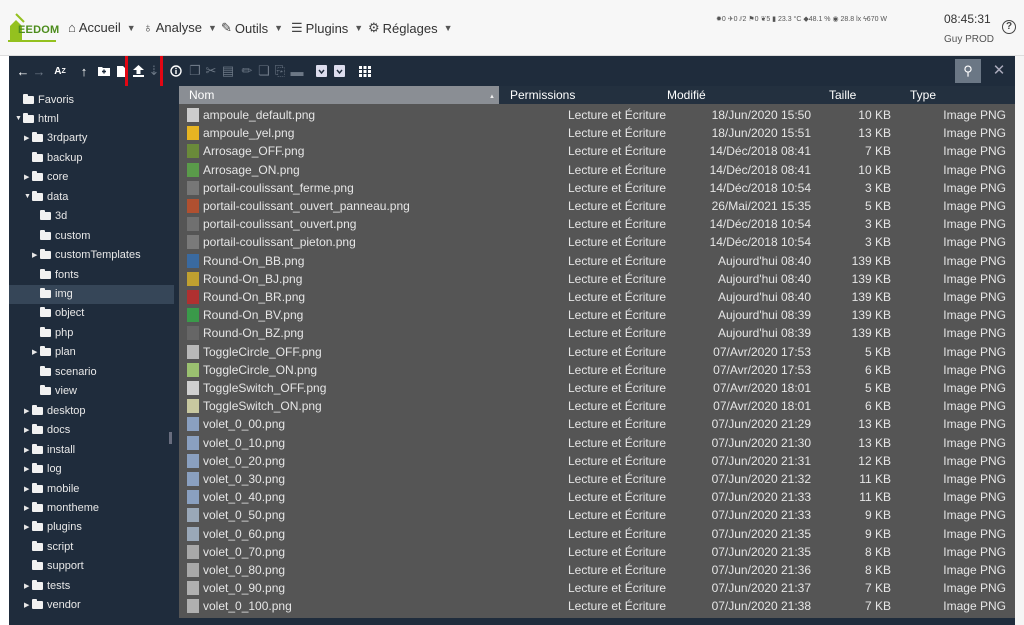  What do you see at coordinates (180, 27) in the screenshot?
I see `nav-analyse: ♁ Analyse ▼` at bounding box center [180, 27].